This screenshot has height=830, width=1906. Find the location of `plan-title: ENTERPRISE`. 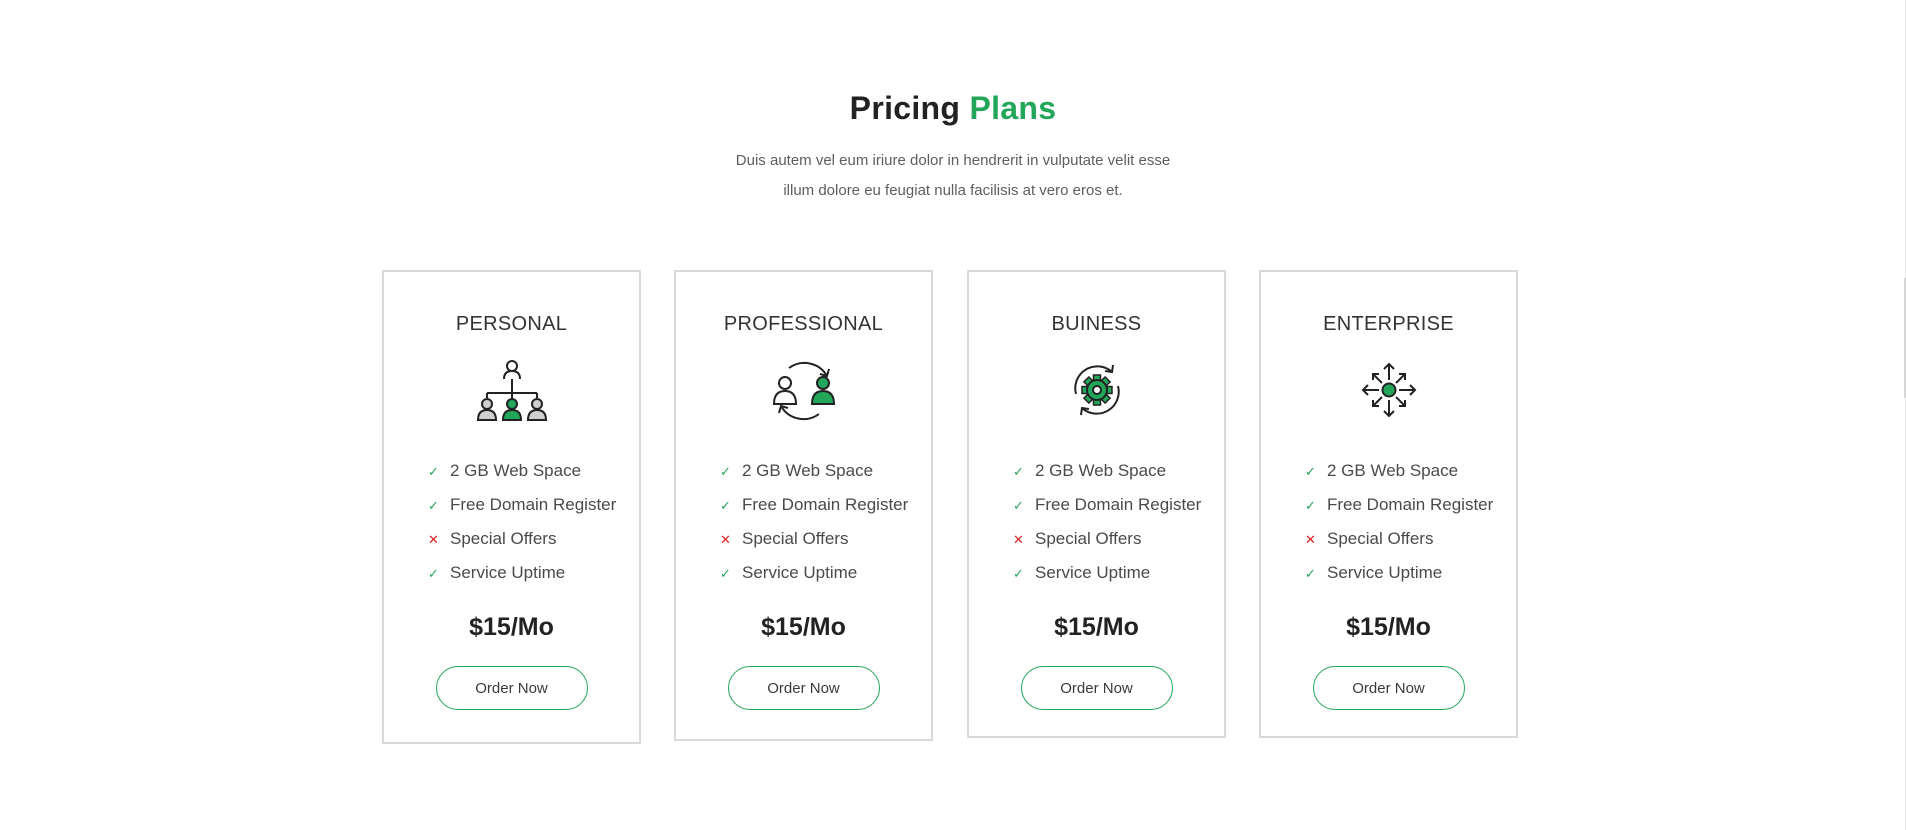

plan-title: ENTERPRISE is located at coordinates (1388, 324).